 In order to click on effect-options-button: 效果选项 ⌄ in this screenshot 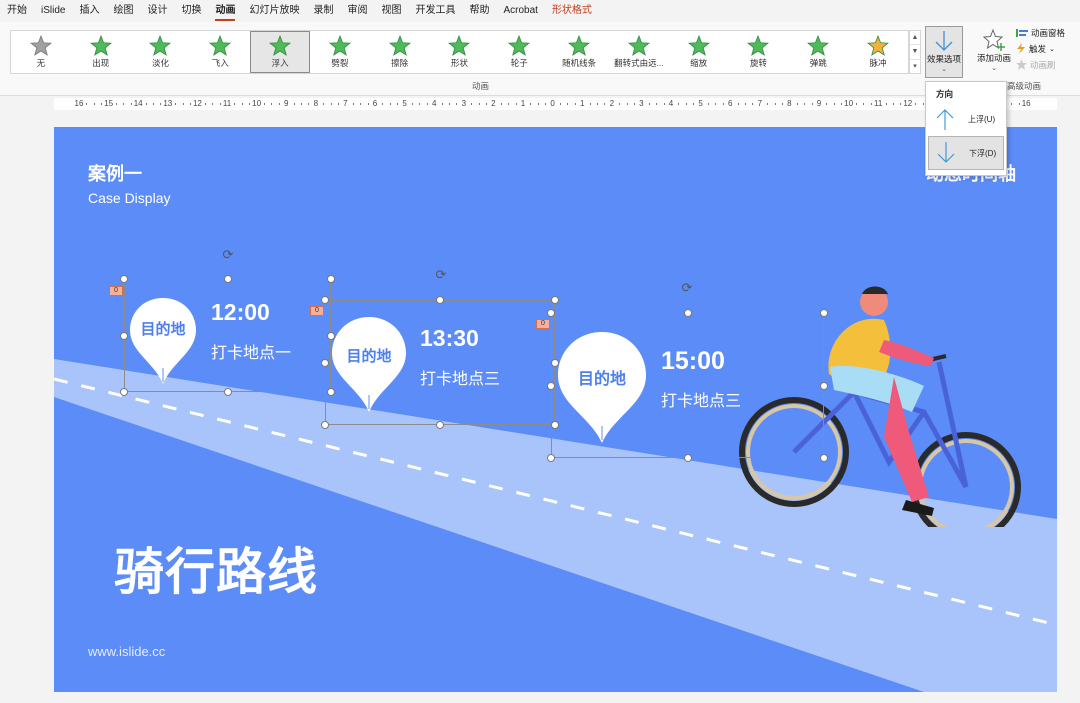, I will do `click(944, 52)`.